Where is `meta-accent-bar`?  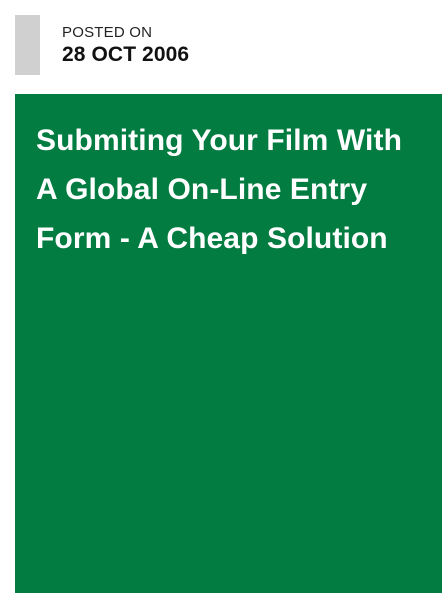
meta-accent-bar is located at coordinates (27, 45).